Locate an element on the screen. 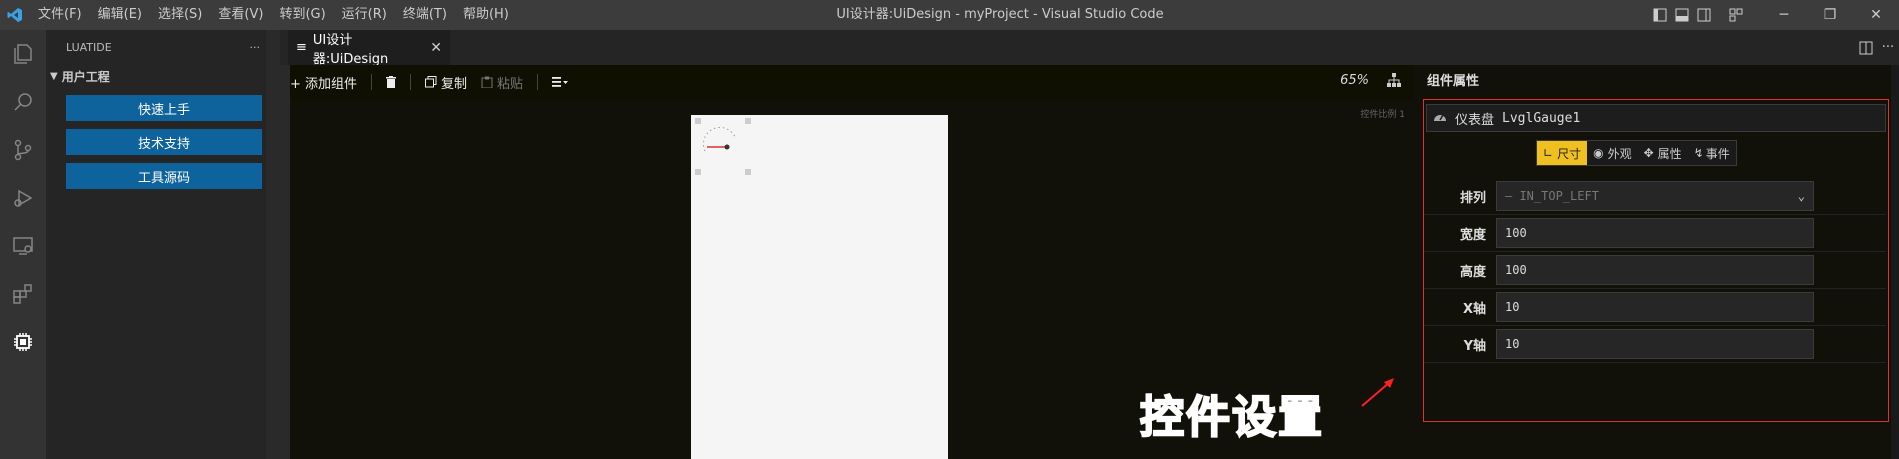 The image size is (1899, 459). move-icon: ✥ is located at coordinates (1648, 153).